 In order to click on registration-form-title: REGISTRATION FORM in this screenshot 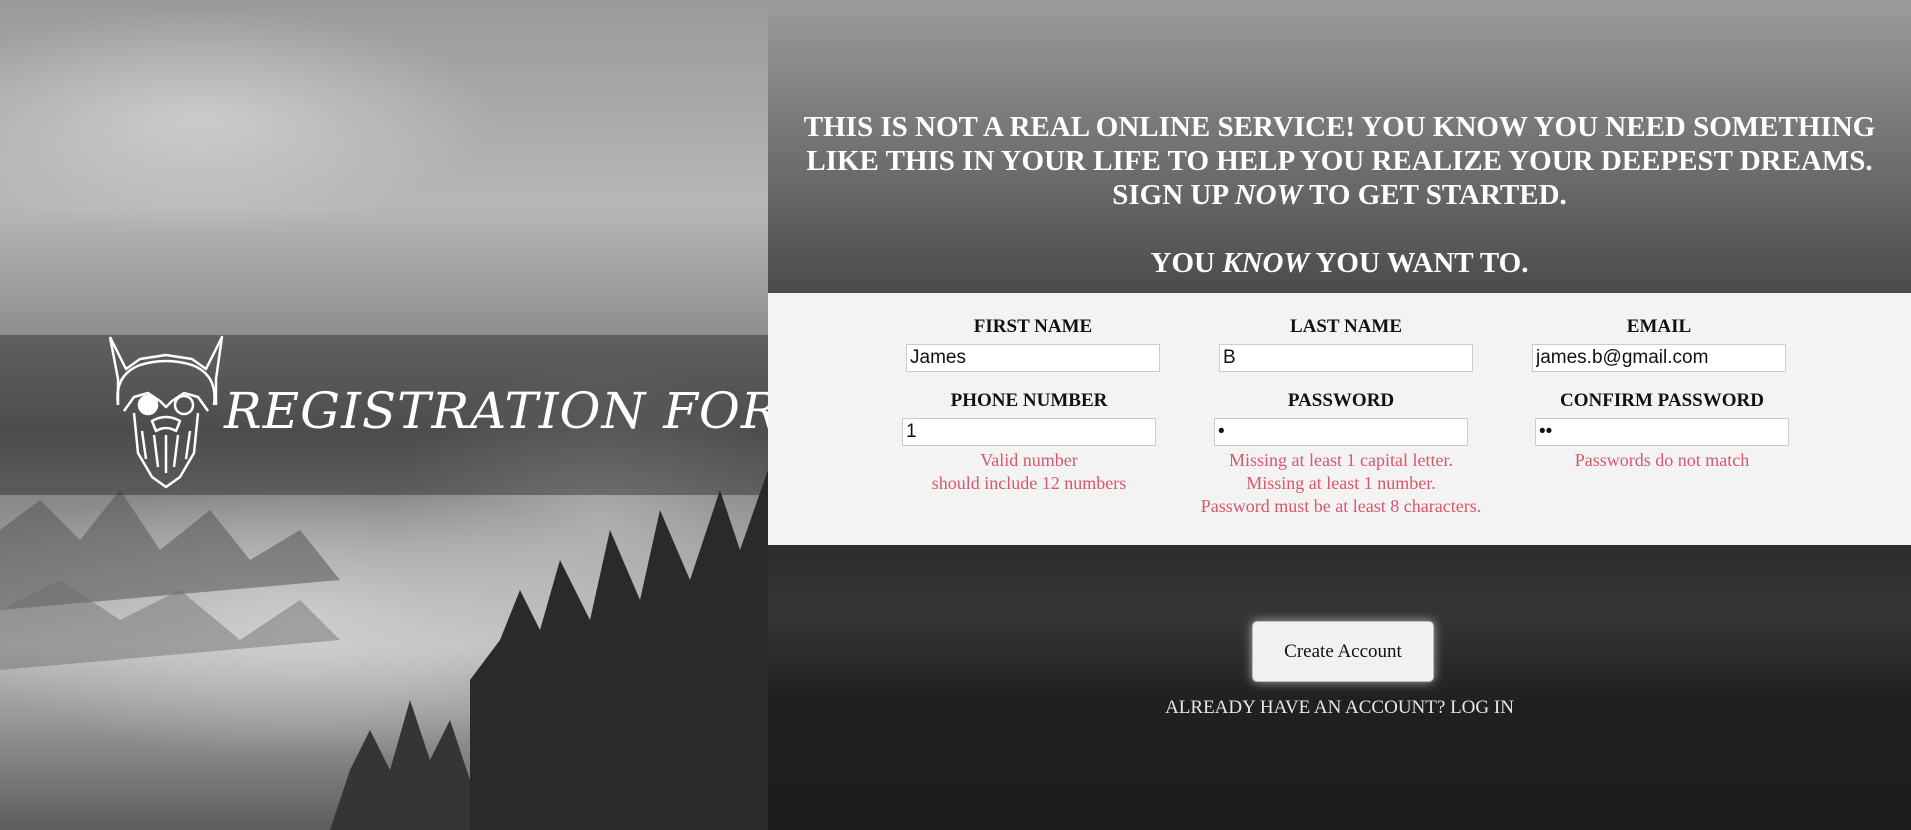, I will do `click(496, 411)`.